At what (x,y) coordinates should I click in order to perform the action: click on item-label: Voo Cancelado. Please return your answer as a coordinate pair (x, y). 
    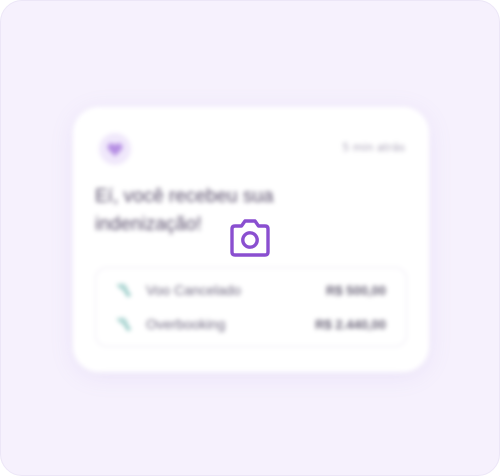
    Looking at the image, I should click on (193, 290).